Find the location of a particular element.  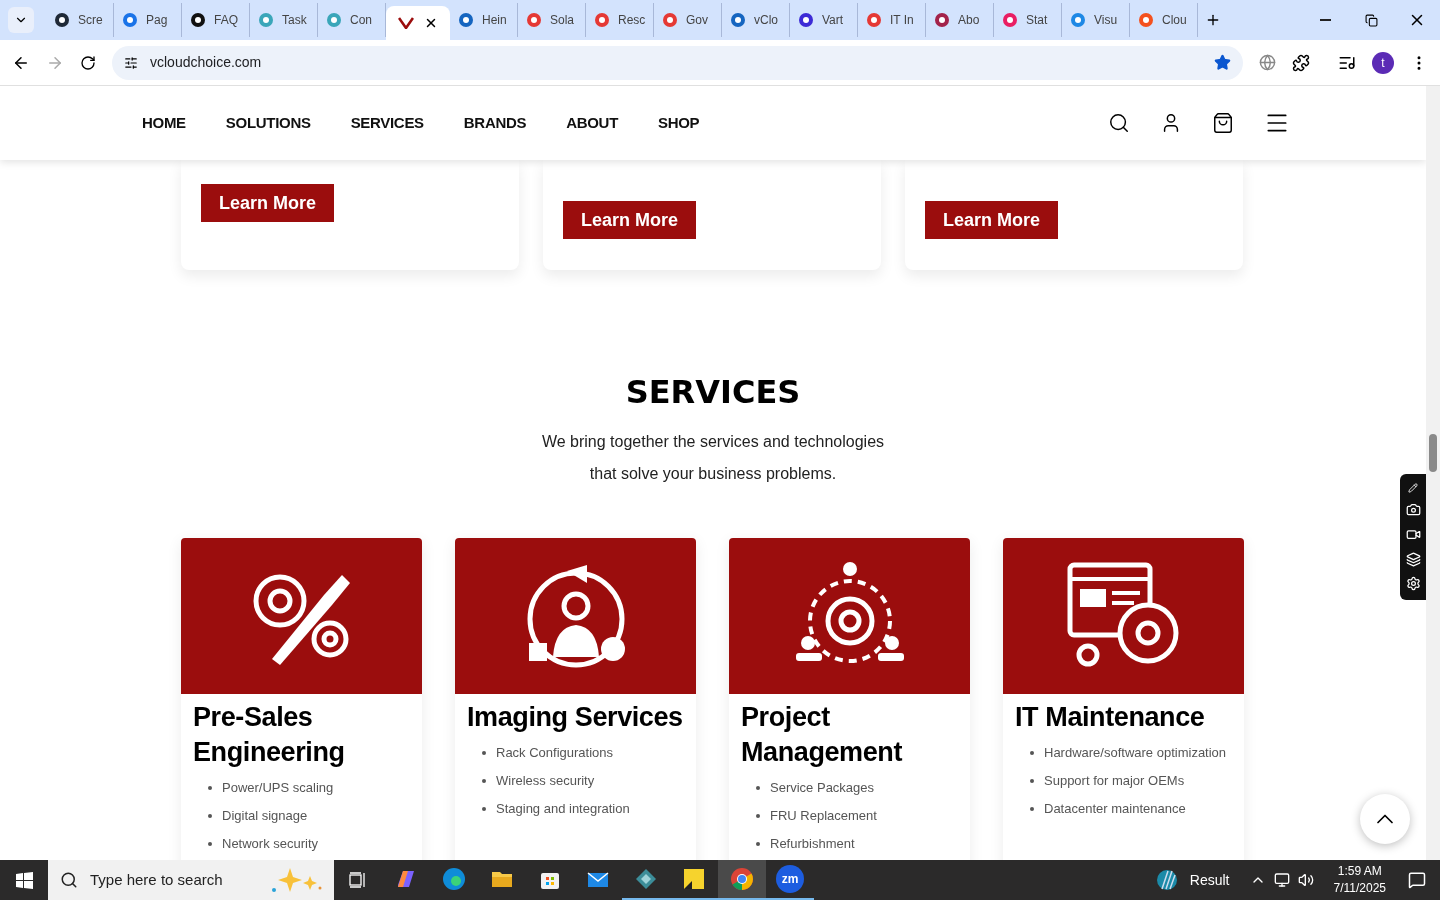

nav-link: ABOUT is located at coordinates (592, 123).